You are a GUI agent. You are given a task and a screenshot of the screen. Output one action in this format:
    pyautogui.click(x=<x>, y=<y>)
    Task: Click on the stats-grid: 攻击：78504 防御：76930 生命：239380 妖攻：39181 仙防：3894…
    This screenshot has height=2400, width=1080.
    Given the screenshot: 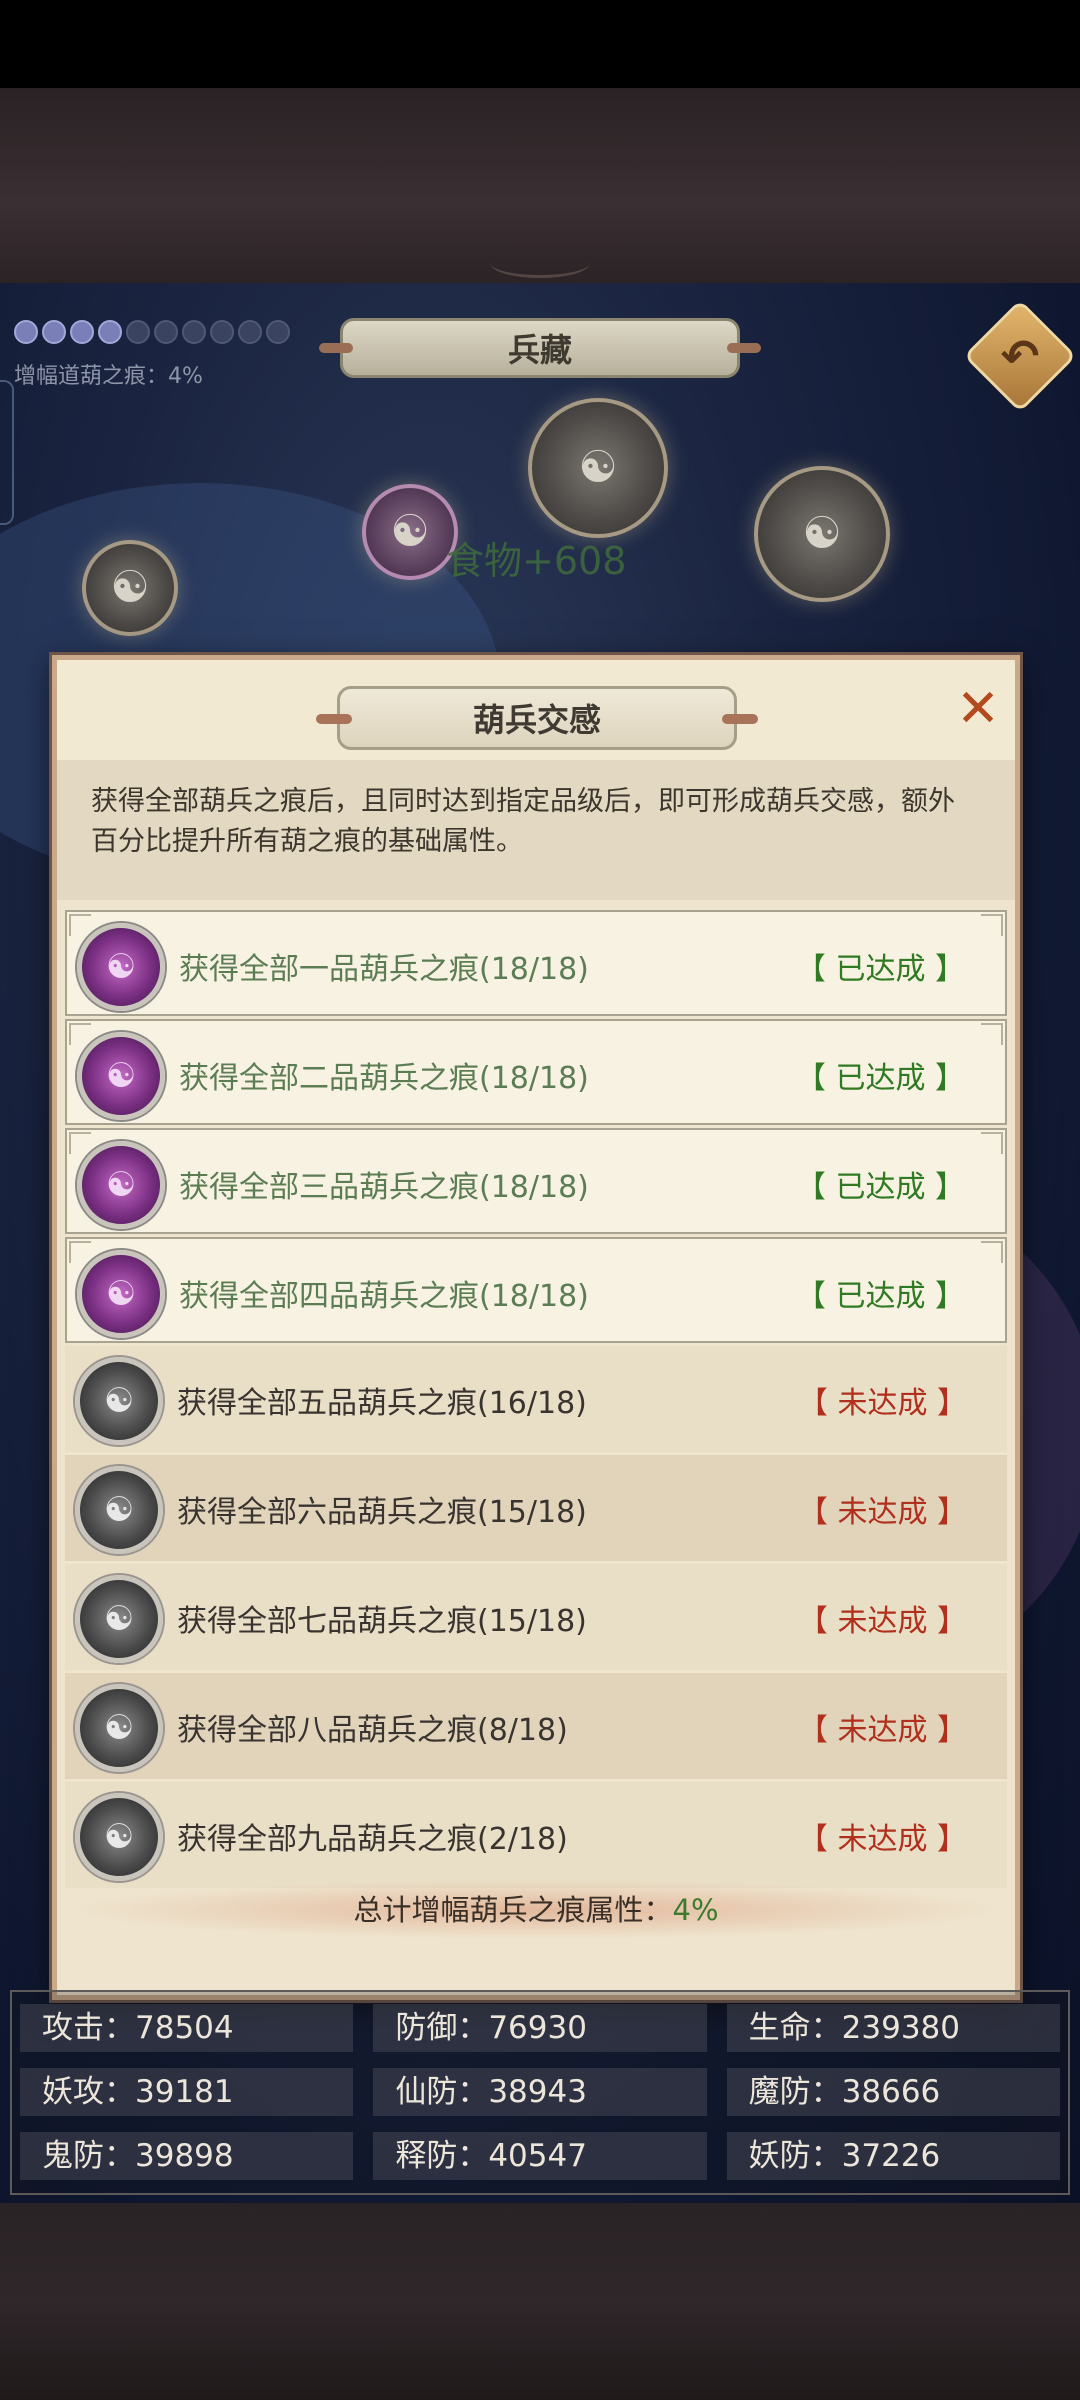 What is the action you would take?
    pyautogui.click(x=540, y=2090)
    